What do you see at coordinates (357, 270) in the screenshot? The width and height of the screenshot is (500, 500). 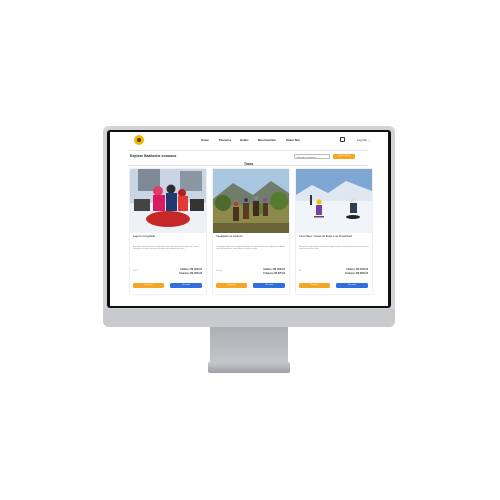 I see `adult-price: Adultos: R$ 4100,00` at bounding box center [357, 270].